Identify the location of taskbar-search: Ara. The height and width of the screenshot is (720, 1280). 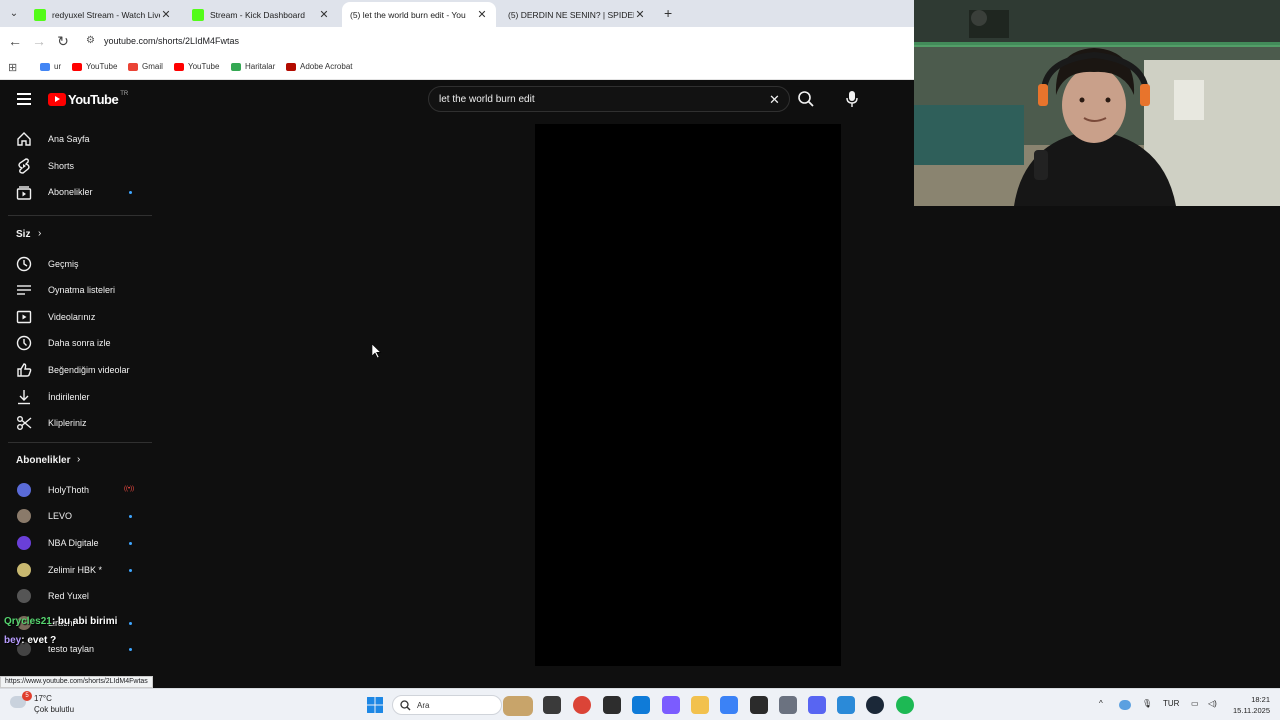
(462, 705).